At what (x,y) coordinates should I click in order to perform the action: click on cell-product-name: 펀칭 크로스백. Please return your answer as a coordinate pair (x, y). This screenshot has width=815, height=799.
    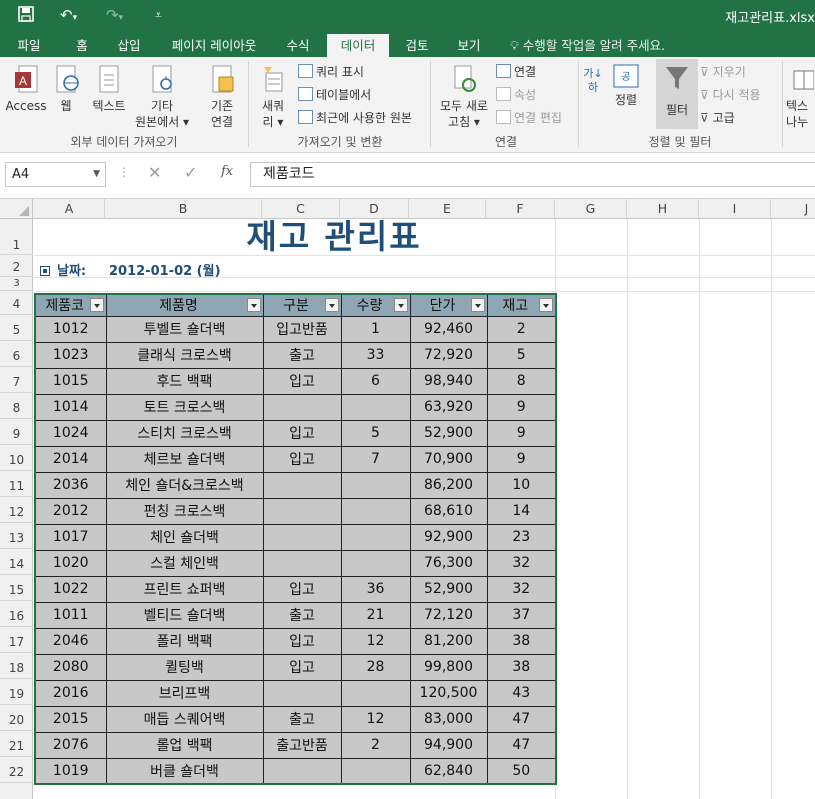
    Looking at the image, I should click on (184, 511).